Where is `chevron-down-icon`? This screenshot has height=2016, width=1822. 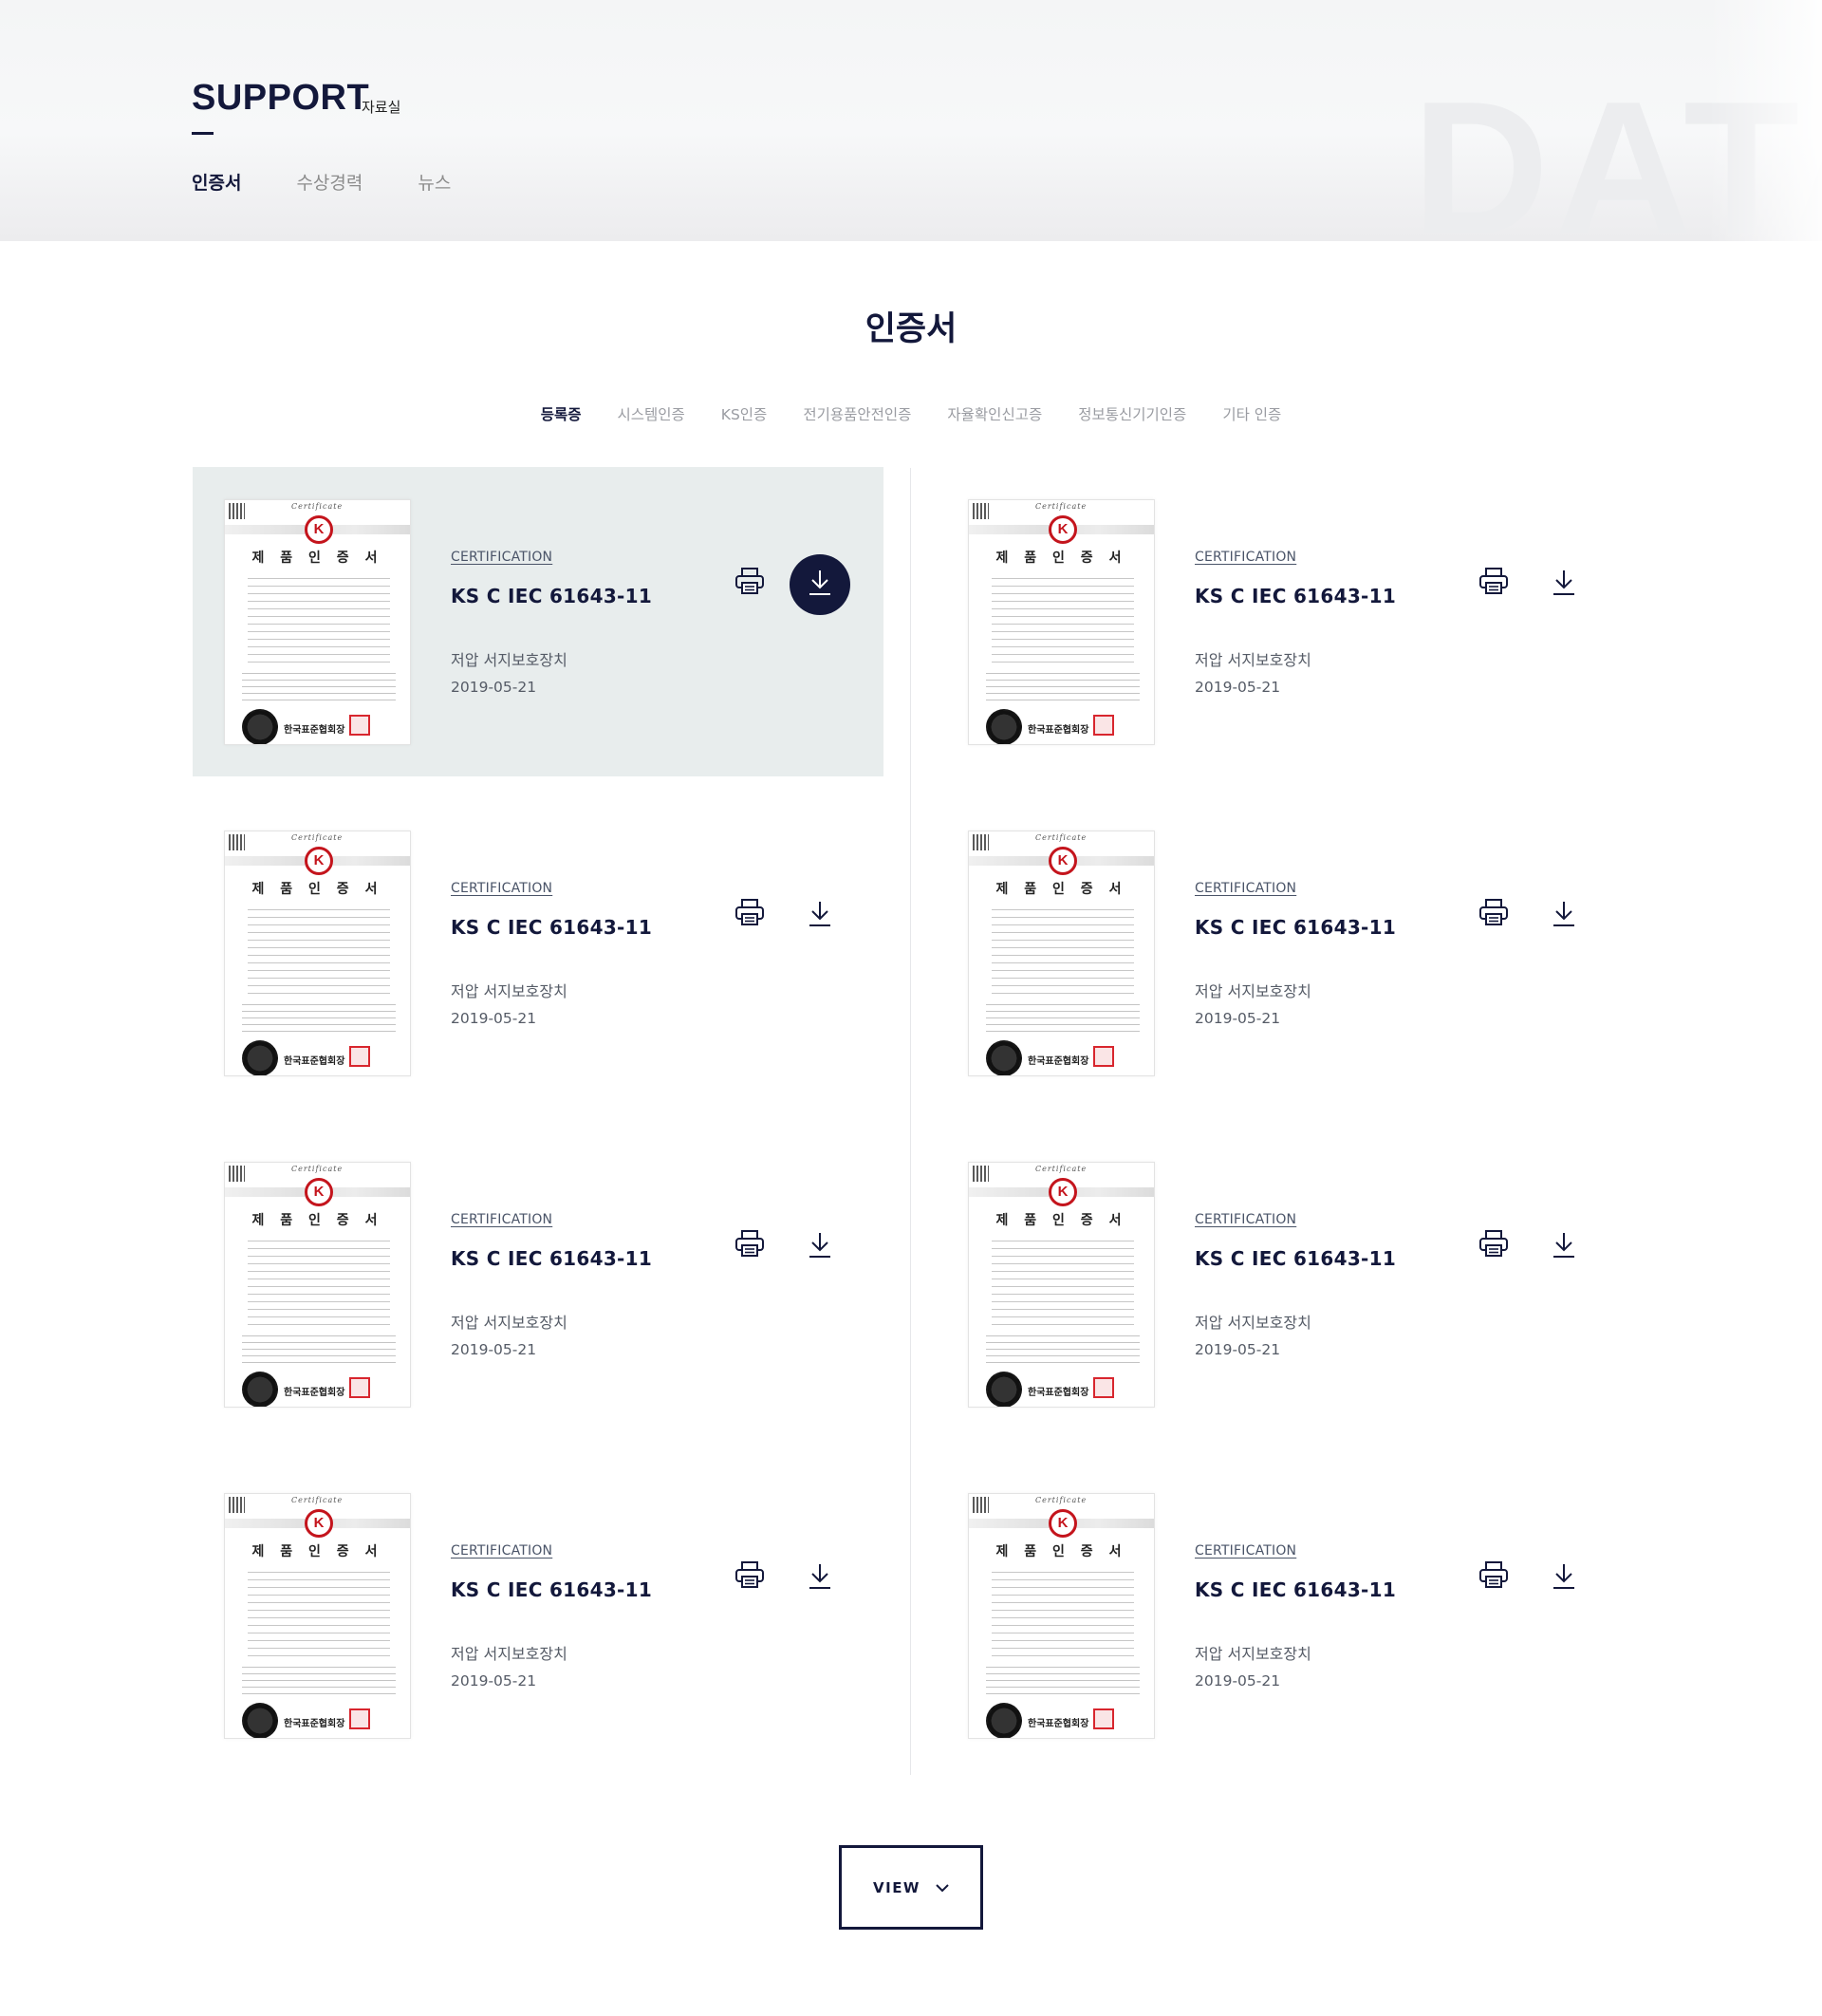
chevron-down-icon is located at coordinates (942, 1887).